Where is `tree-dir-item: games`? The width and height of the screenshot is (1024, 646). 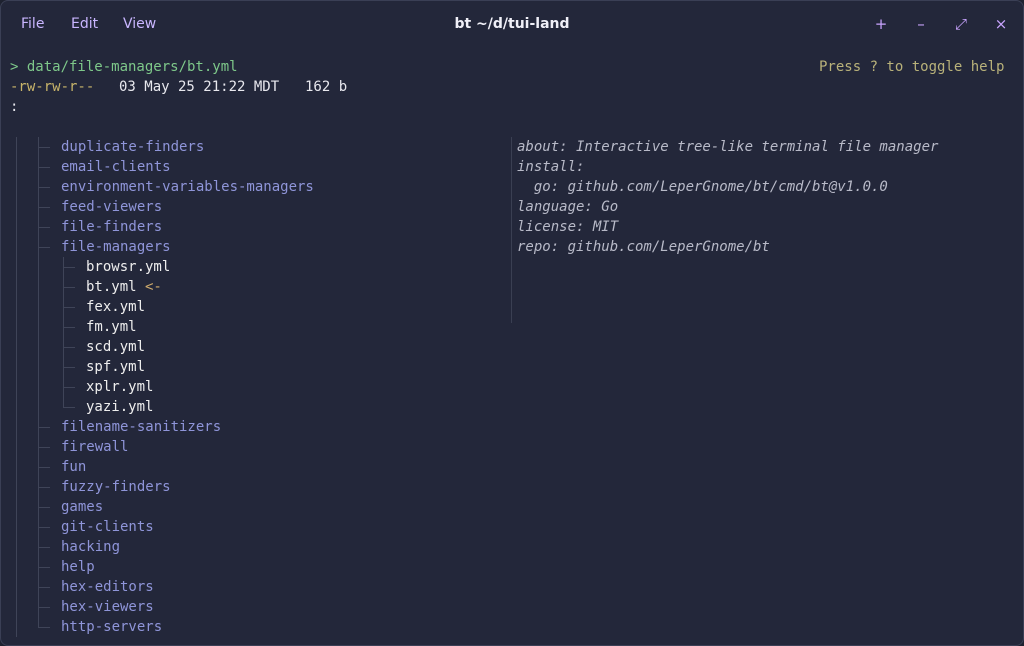
tree-dir-item: games is located at coordinates (82, 507).